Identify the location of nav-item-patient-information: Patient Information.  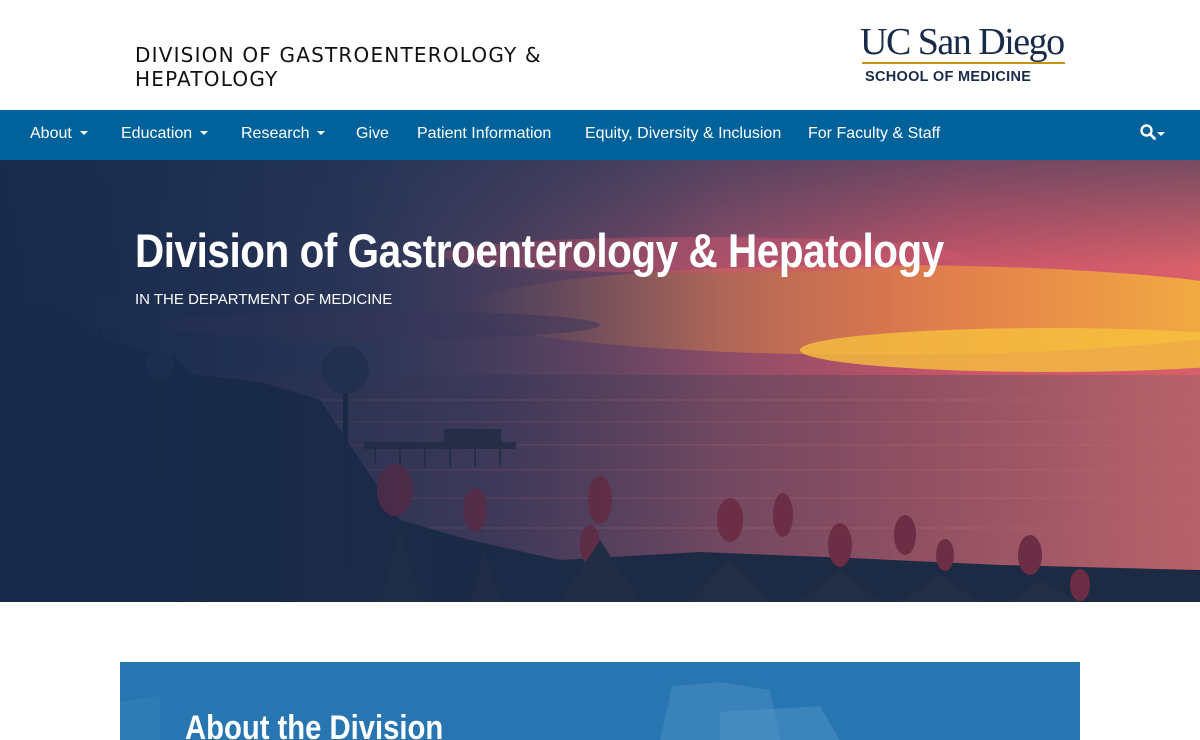
(484, 135).